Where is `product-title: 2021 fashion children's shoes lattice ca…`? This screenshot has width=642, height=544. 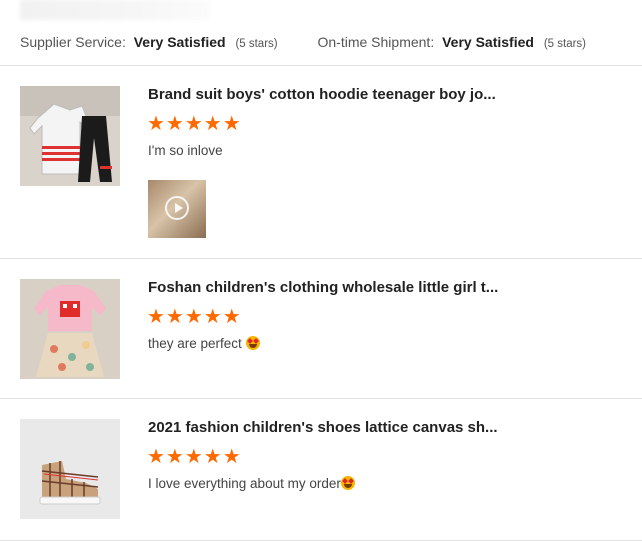
product-title: 2021 fashion children's shoes lattice ca… is located at coordinates (323, 427).